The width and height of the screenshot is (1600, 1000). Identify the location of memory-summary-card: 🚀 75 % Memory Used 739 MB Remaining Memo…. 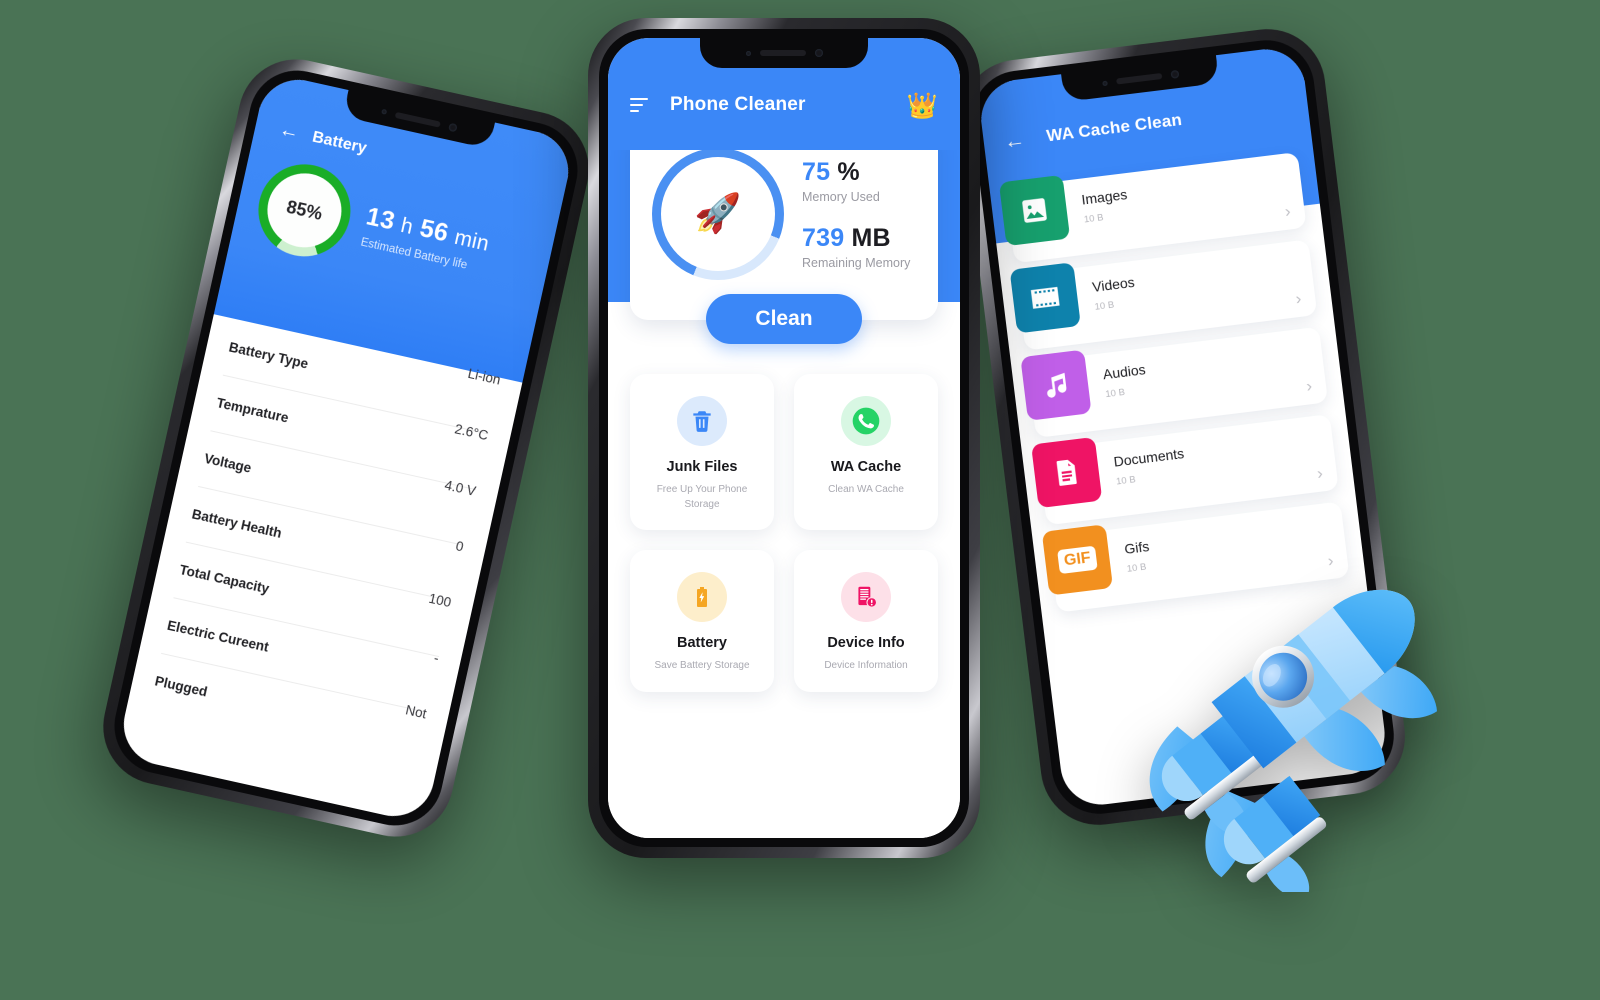
(784, 222).